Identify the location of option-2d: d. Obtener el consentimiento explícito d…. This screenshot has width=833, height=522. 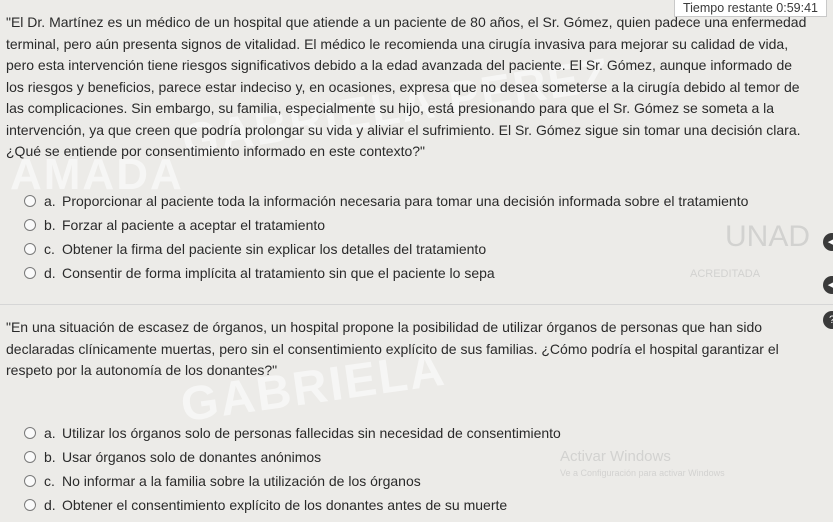
(292, 505).